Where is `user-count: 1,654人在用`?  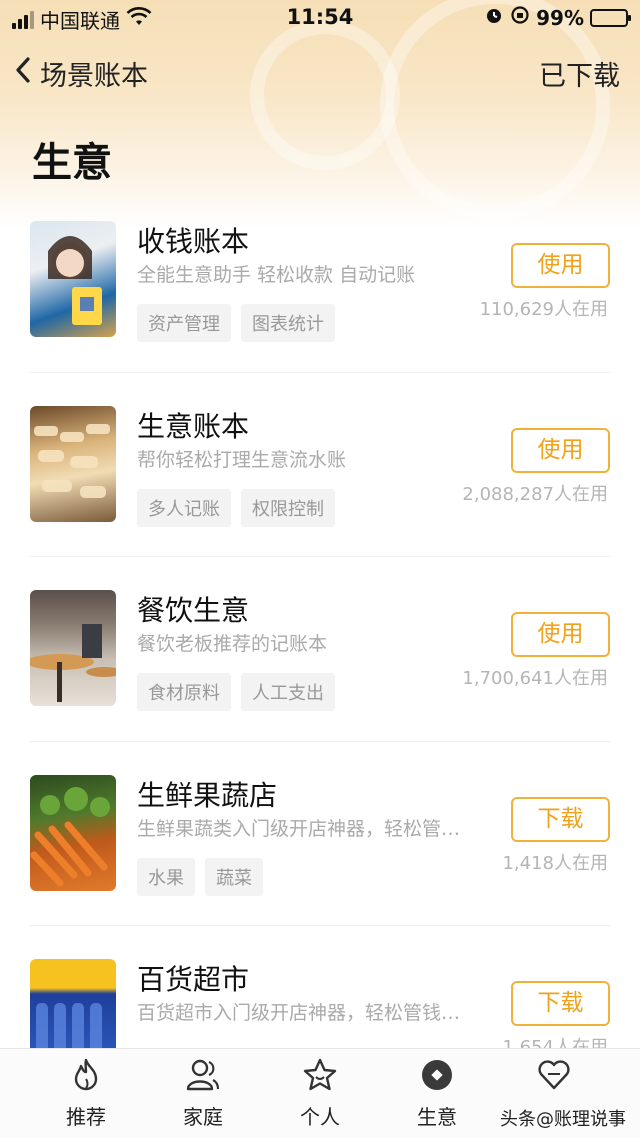 user-count: 1,654人在用 is located at coordinates (555, 1042).